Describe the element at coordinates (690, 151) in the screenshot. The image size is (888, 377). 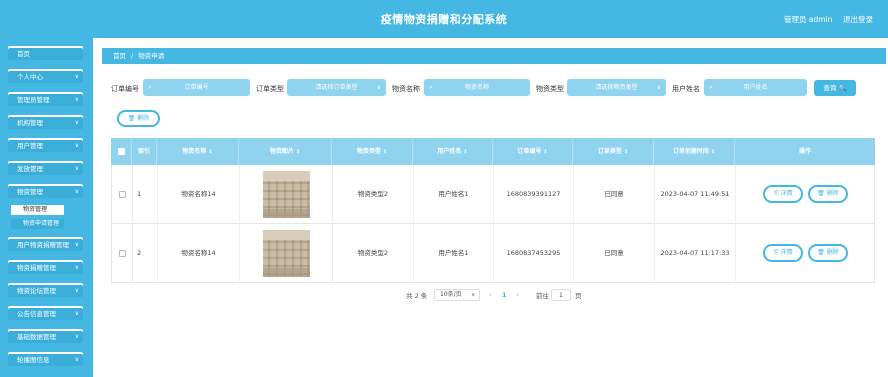
I see `header-label: 订单创建时间` at that location.